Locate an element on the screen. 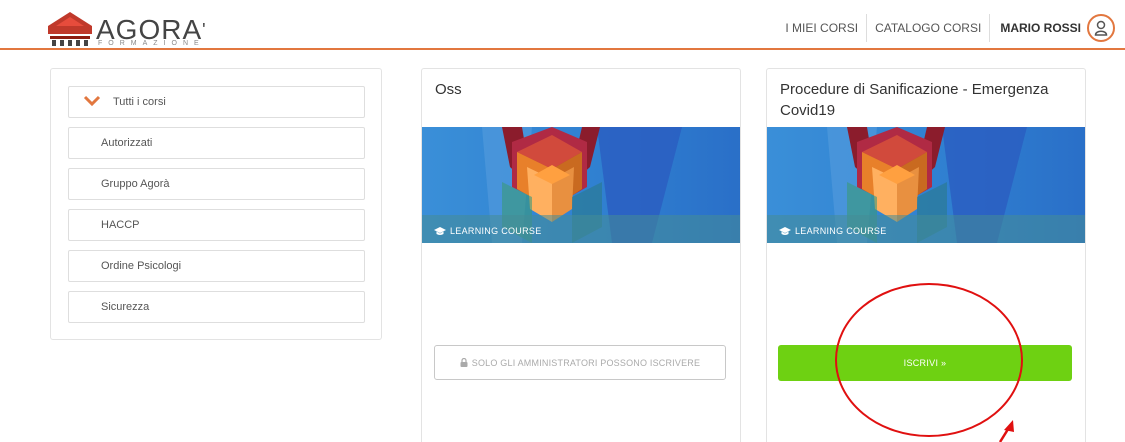 This screenshot has width=1125, height=442. course-title: Oss is located at coordinates (581, 89).